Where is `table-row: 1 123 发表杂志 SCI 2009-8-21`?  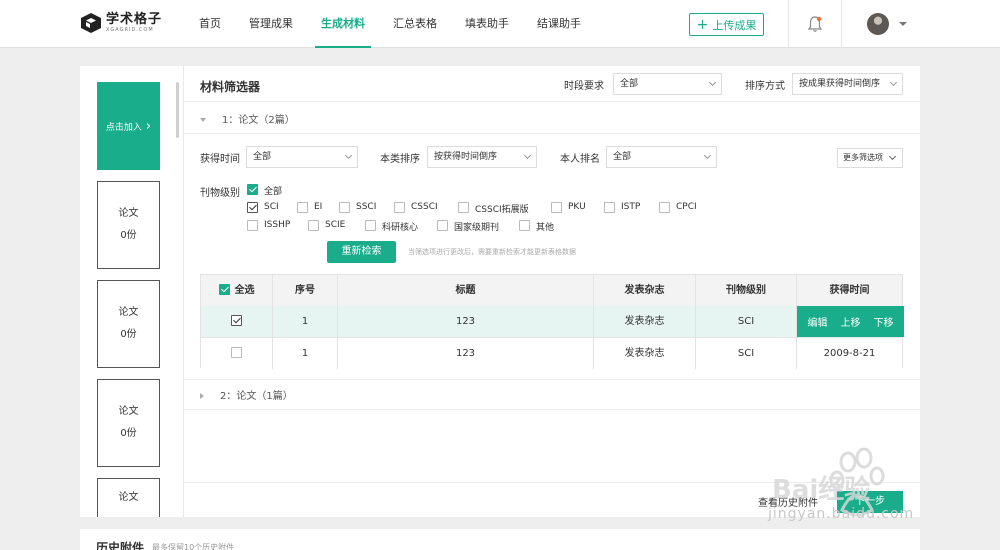 table-row: 1 123 发表杂志 SCI 2009-8-21 is located at coordinates (551, 353).